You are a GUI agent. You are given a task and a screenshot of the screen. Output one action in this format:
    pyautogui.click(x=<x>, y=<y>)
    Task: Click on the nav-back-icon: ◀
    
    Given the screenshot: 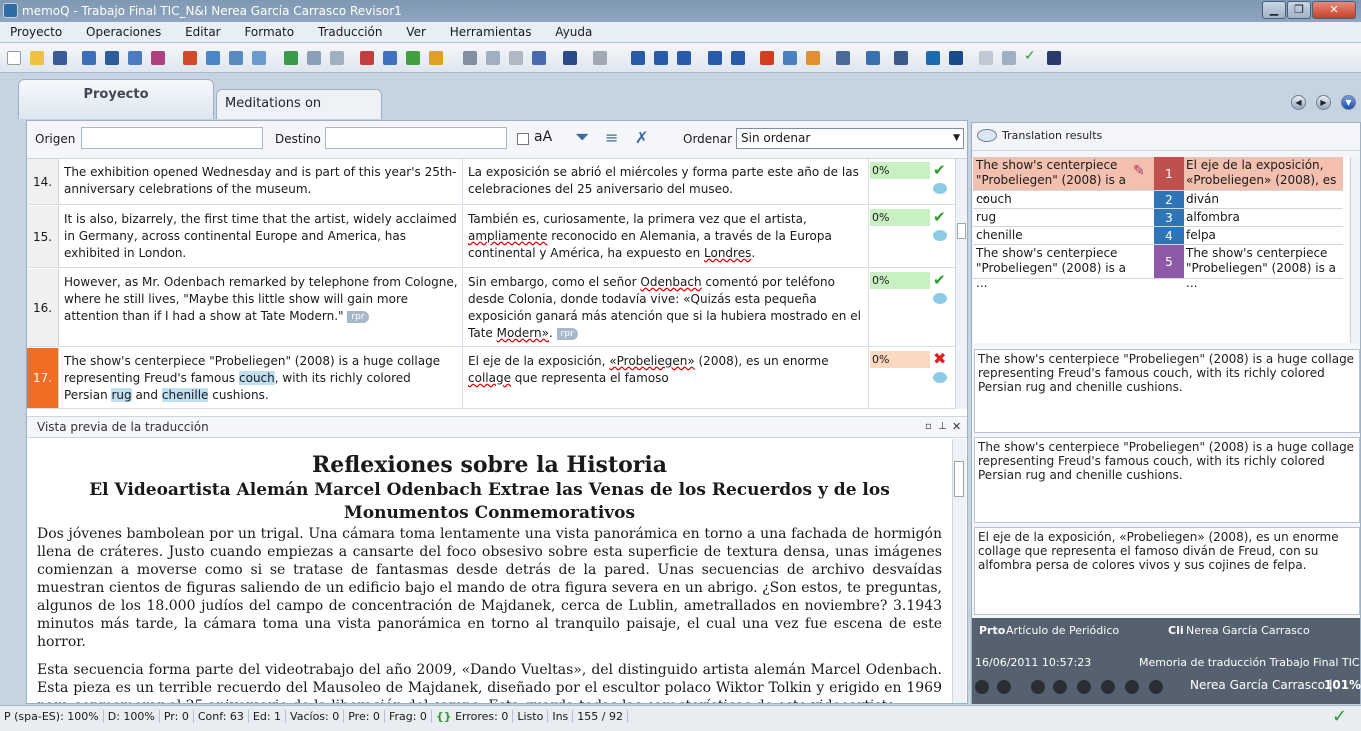 What is the action you would take?
    pyautogui.click(x=1298, y=102)
    